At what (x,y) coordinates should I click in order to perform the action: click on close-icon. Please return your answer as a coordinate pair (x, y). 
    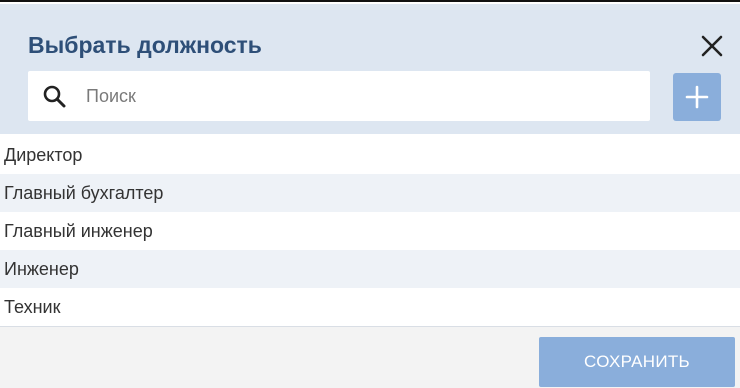
    Looking at the image, I should click on (712, 46).